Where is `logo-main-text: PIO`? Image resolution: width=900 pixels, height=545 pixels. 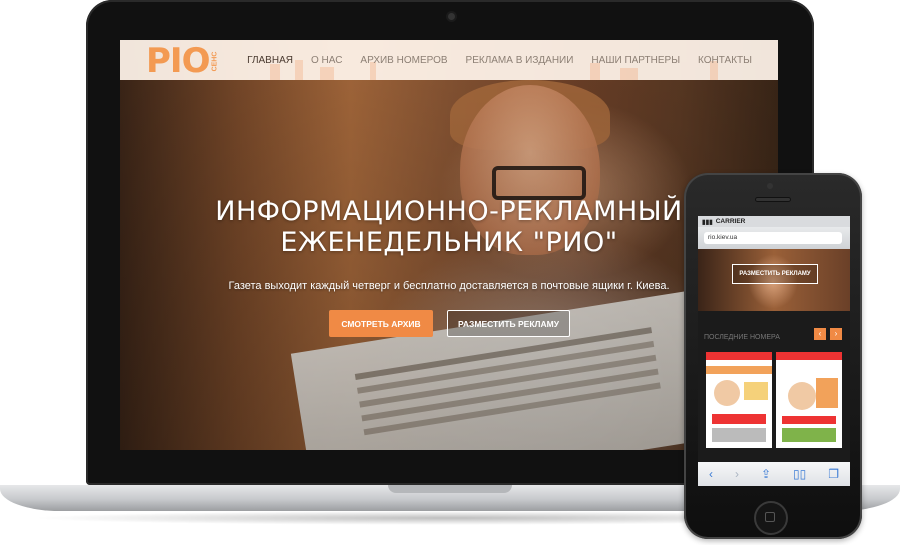
logo-main-text: PIO is located at coordinates (178, 61).